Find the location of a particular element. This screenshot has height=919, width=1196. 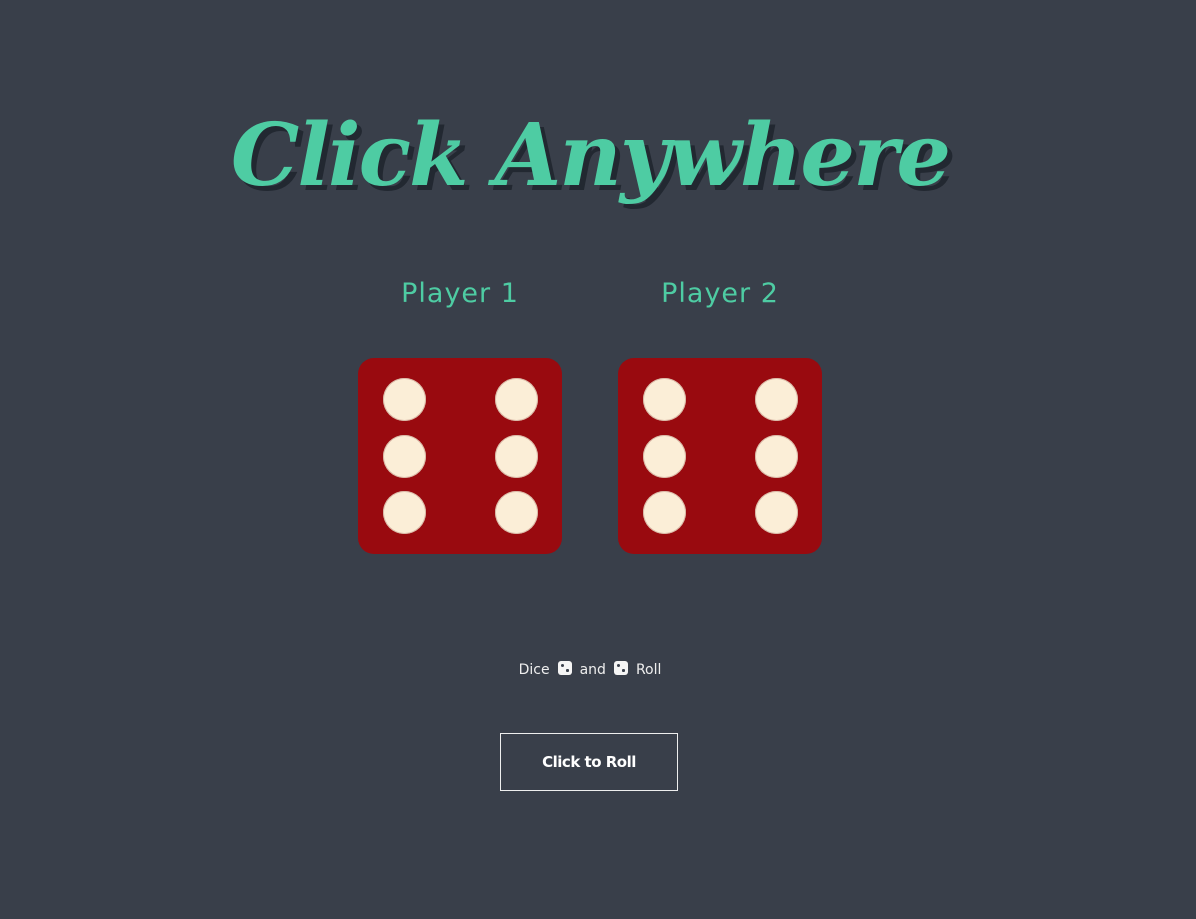

player-2-die is located at coordinates (720, 456).